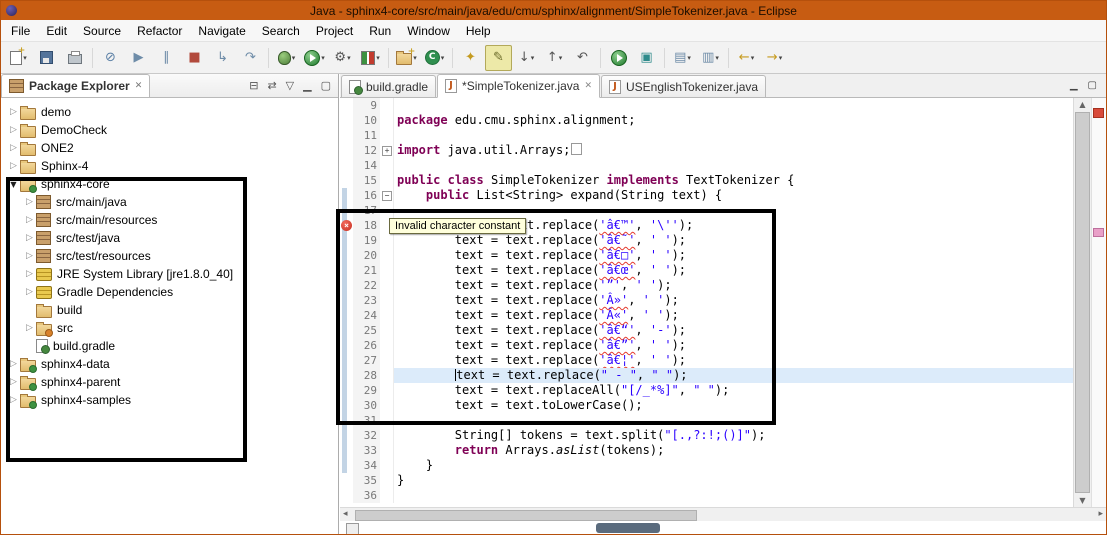  What do you see at coordinates (169, 238) in the screenshot?
I see `tree-item-src-test-java: ▷ src/test/java` at bounding box center [169, 238].